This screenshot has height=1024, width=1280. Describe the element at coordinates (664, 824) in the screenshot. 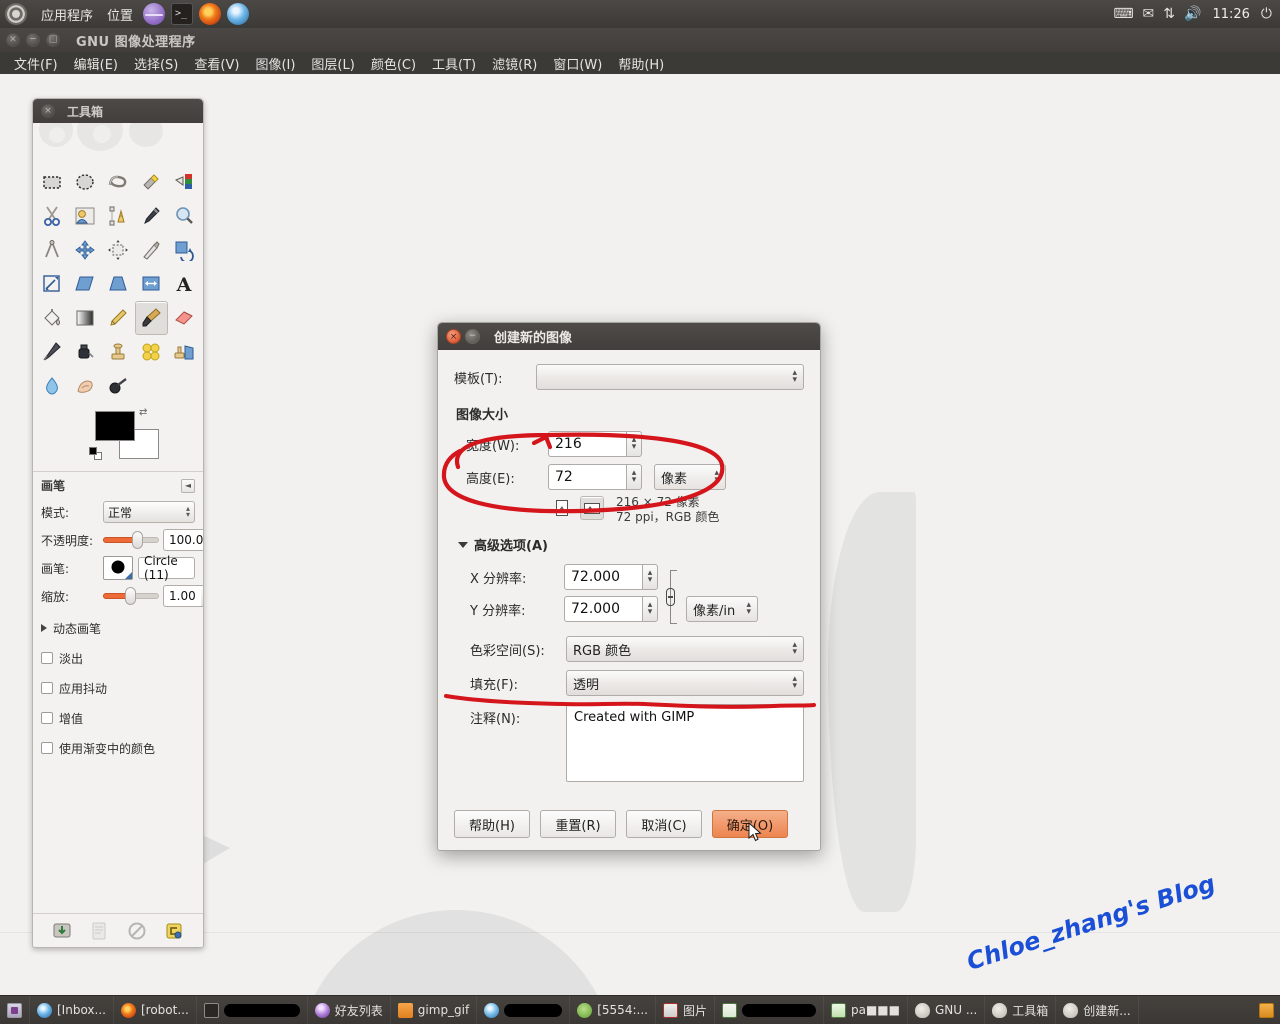

I see `cancel-button: 取消(C)` at that location.